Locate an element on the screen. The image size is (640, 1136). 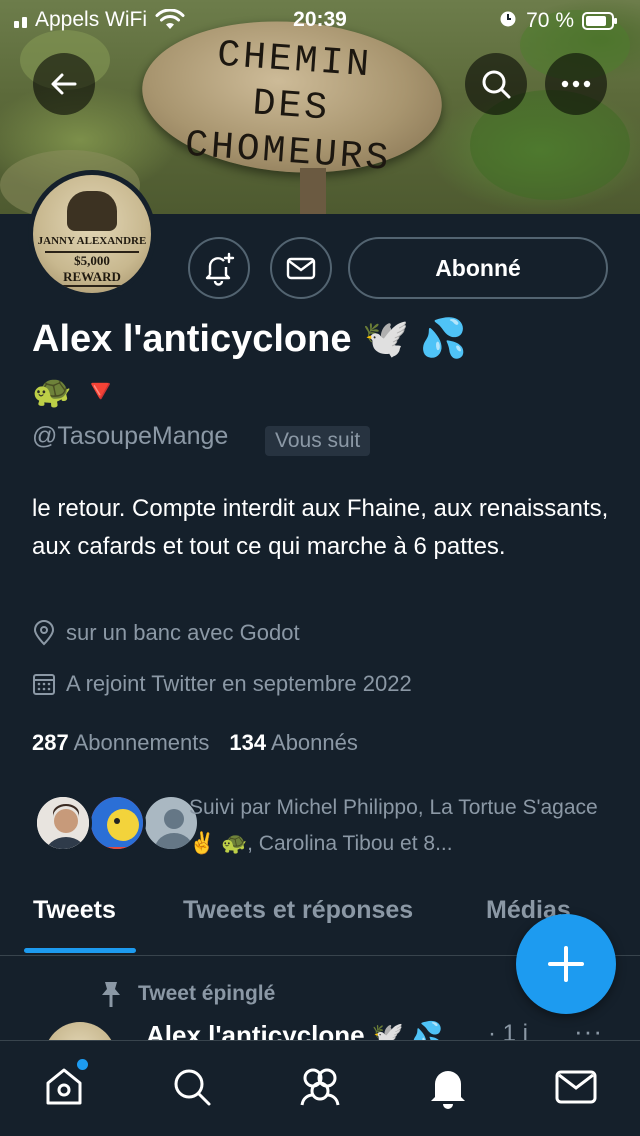
battery-icon is located at coordinates (599, 21).